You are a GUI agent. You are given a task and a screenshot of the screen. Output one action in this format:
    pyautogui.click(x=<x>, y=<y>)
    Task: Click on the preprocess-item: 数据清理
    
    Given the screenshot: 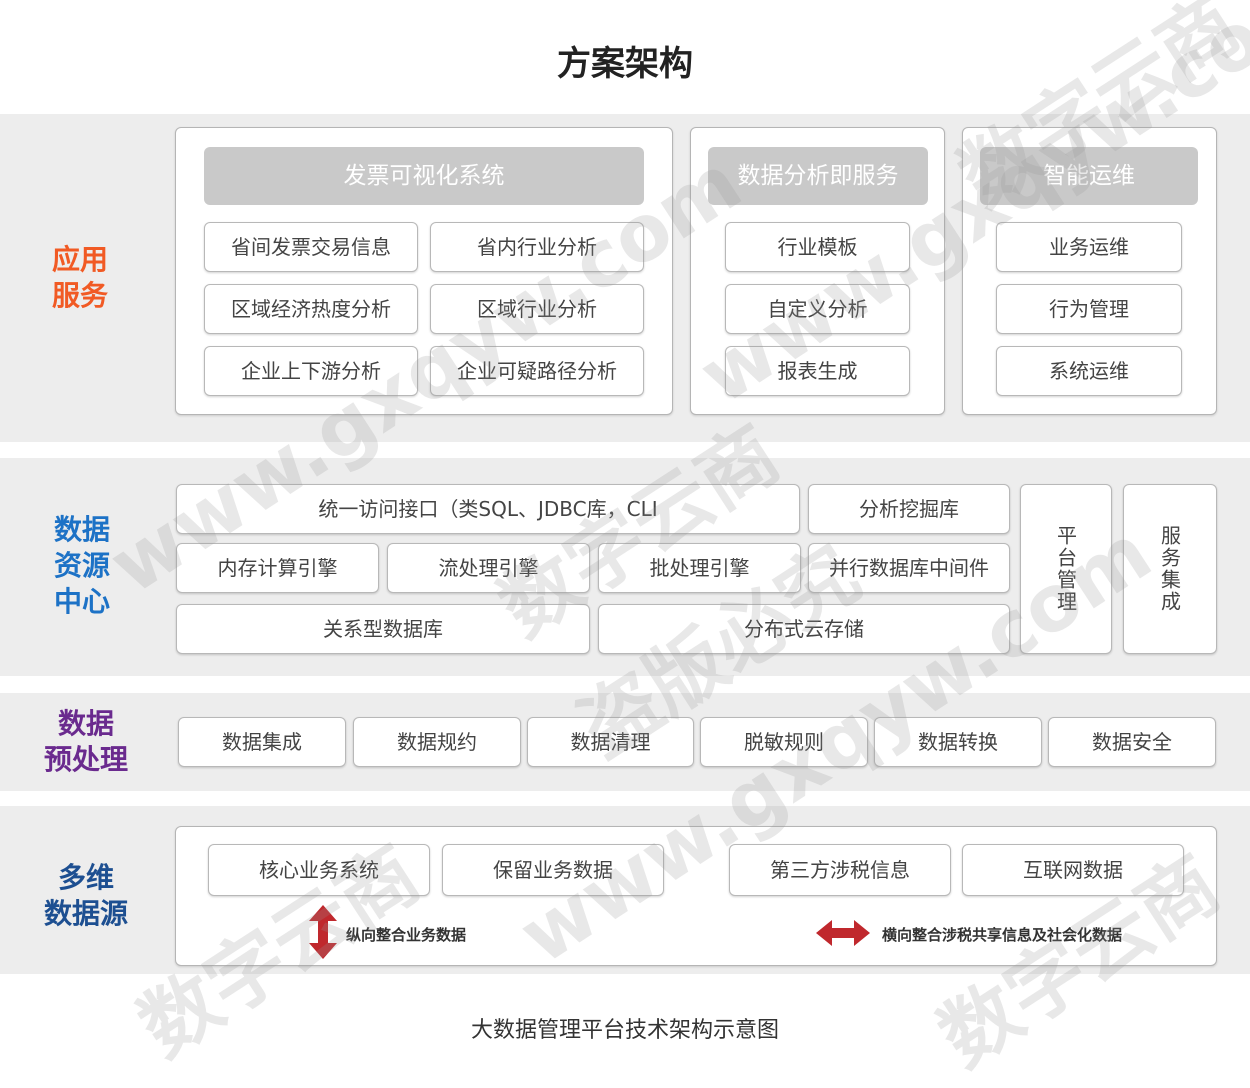 What is the action you would take?
    pyautogui.click(x=610, y=742)
    